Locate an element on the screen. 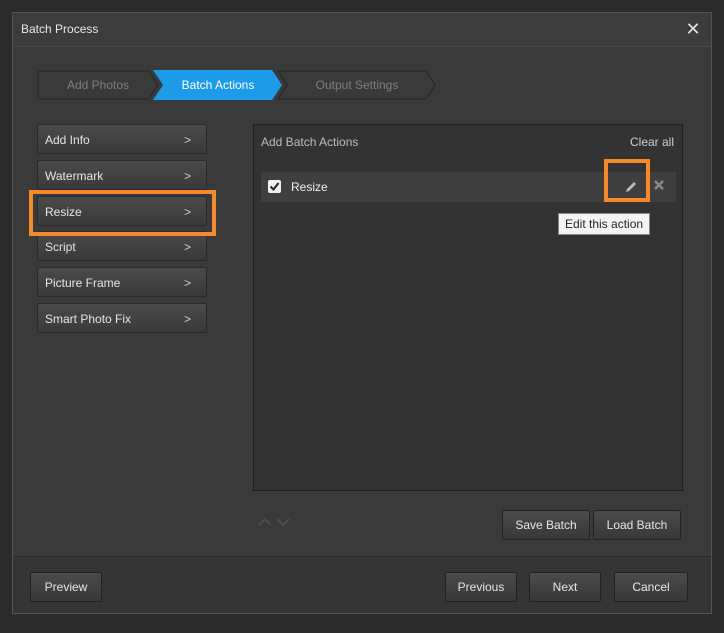 The width and height of the screenshot is (724, 633). action-label: Picture Frame is located at coordinates (83, 283).